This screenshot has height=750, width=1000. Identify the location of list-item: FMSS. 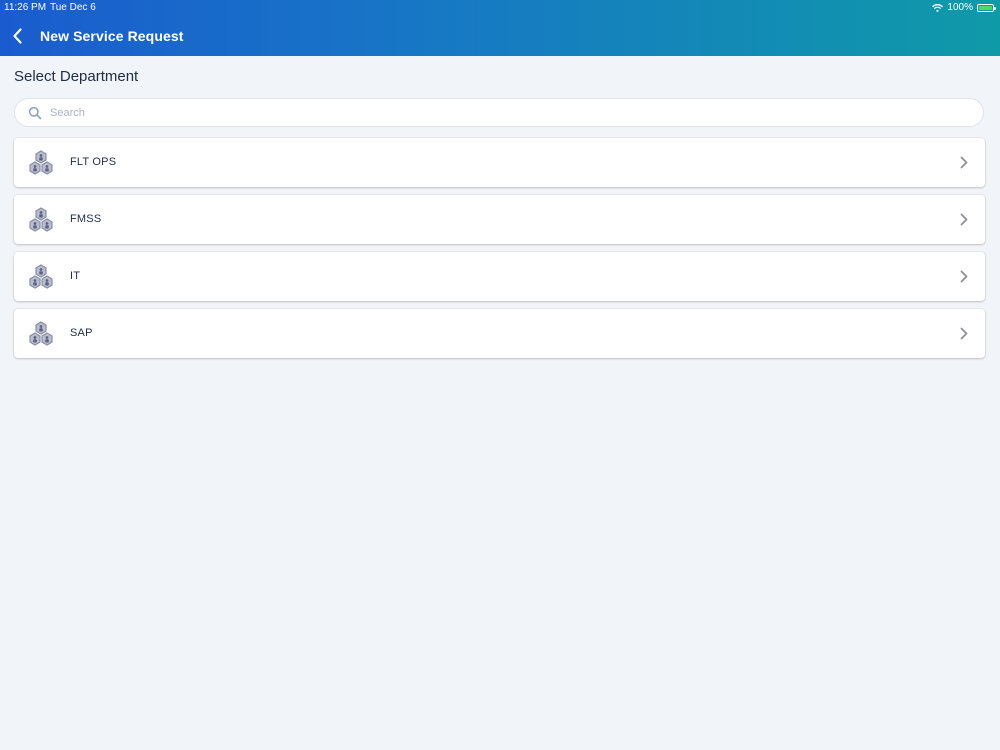
(499, 219).